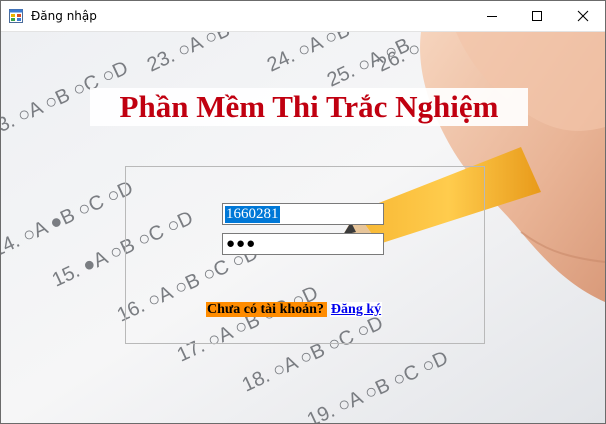  Describe the element at coordinates (241, 244) in the screenshot. I see `password-value: ●●●` at that location.